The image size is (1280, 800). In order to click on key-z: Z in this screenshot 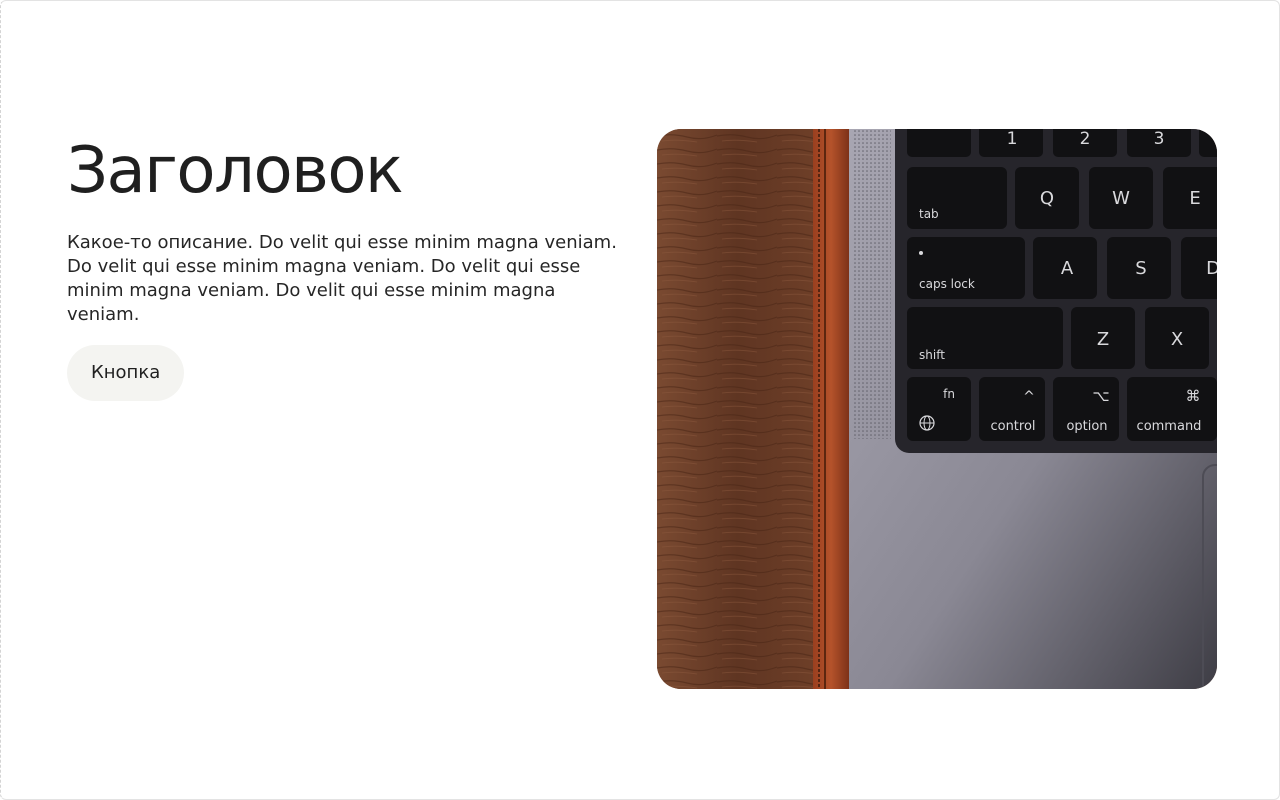, I will do `click(1103, 339)`.